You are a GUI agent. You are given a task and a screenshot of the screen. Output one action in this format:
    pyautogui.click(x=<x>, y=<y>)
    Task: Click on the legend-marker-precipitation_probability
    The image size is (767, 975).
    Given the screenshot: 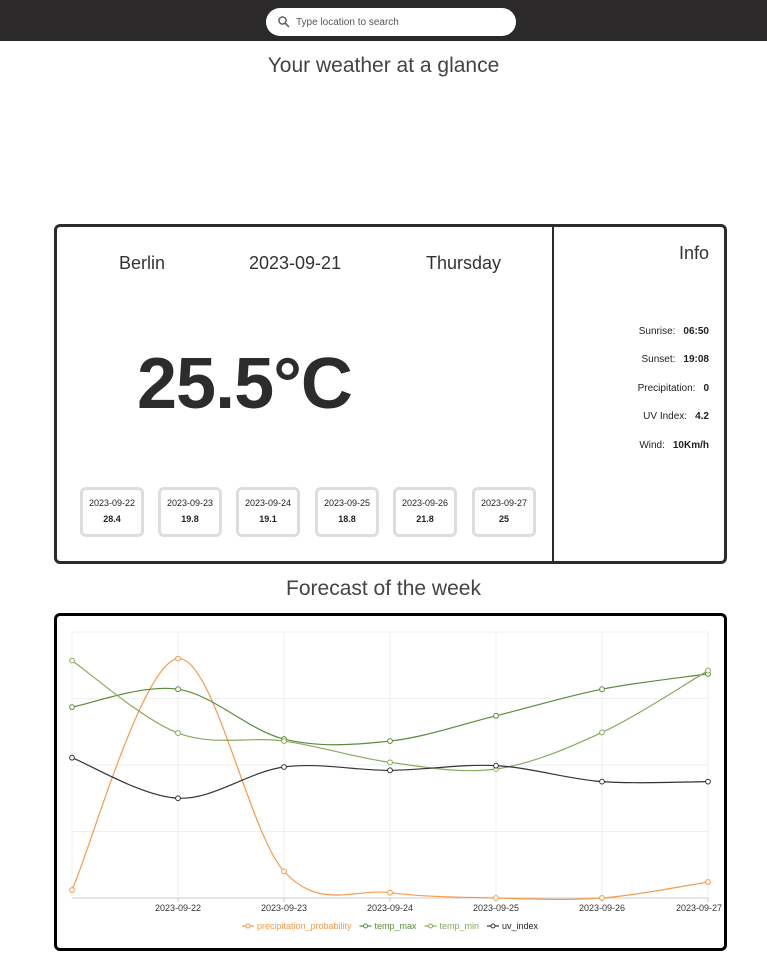 What is the action you would take?
    pyautogui.click(x=248, y=926)
    